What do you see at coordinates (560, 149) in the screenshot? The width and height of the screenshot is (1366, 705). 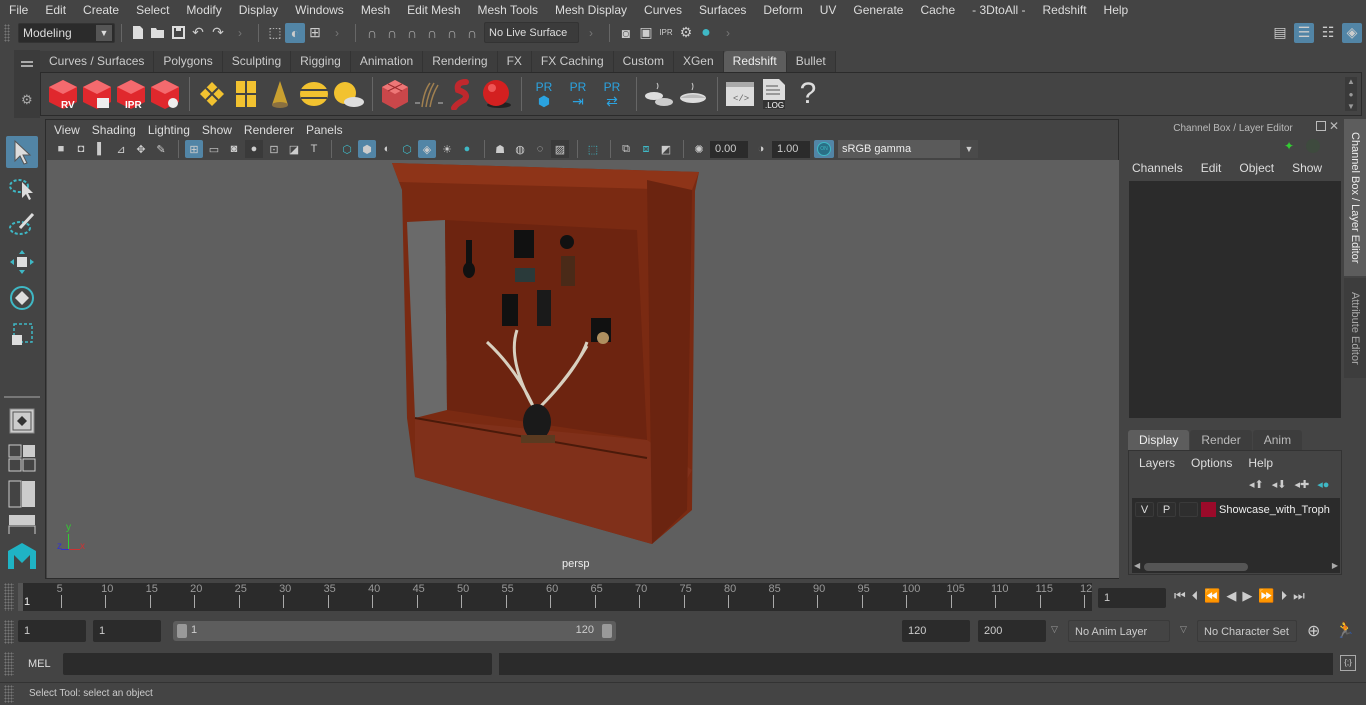 I see `depth-of-field-icon: ▨` at bounding box center [560, 149].